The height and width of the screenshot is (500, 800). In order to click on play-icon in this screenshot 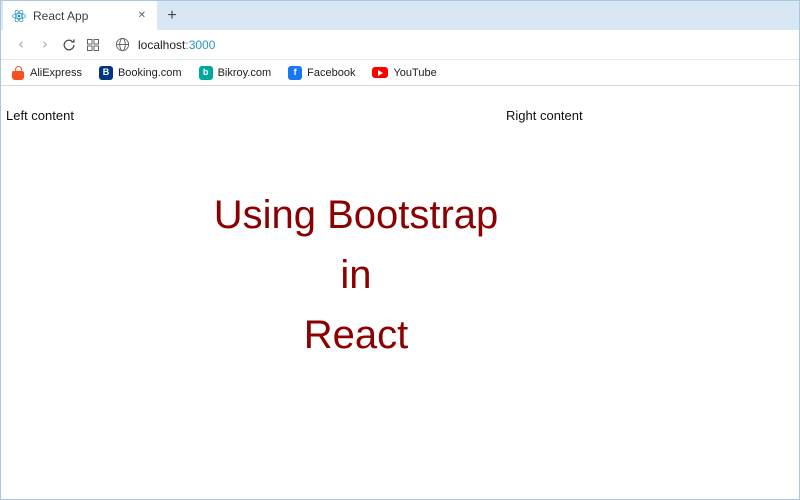, I will do `click(381, 72)`.